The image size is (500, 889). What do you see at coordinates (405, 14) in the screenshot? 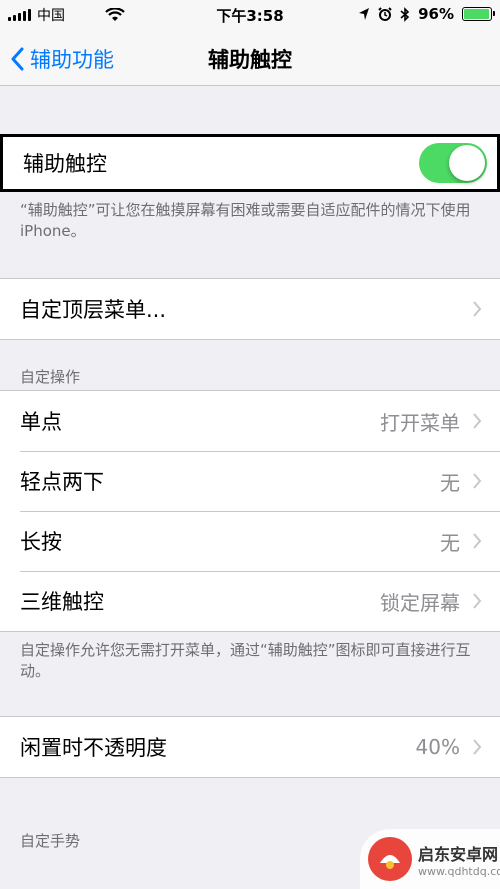
I see `bluetooth-icon` at bounding box center [405, 14].